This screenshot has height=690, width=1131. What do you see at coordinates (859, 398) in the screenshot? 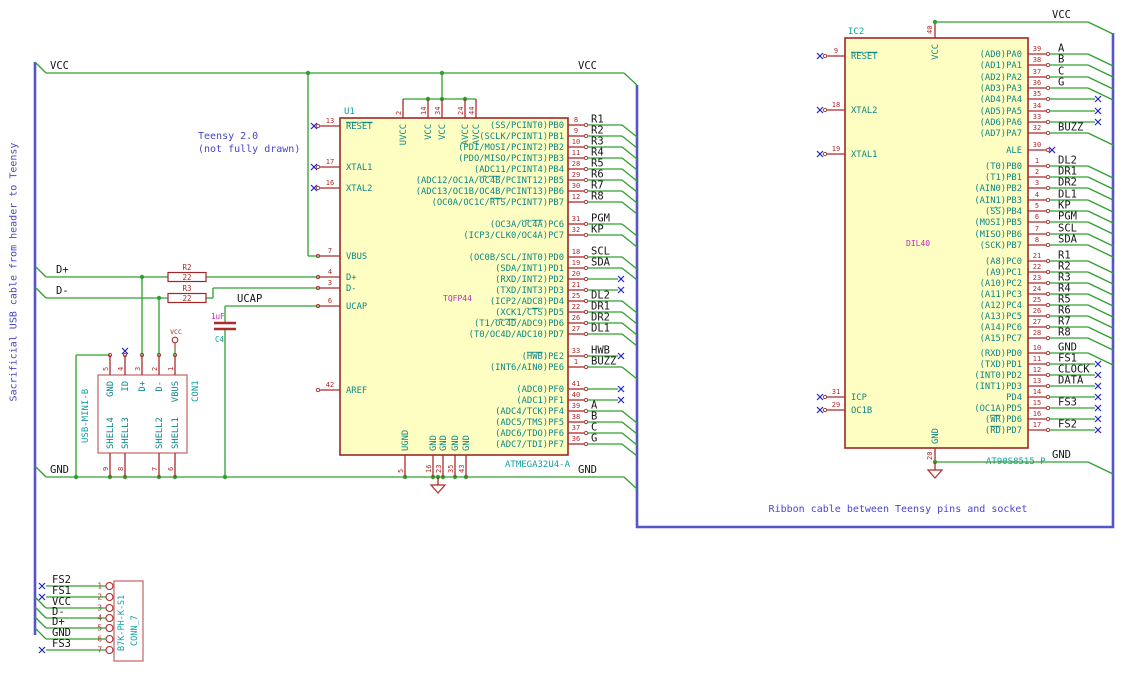
I see `pin-name: ICP` at bounding box center [859, 398].